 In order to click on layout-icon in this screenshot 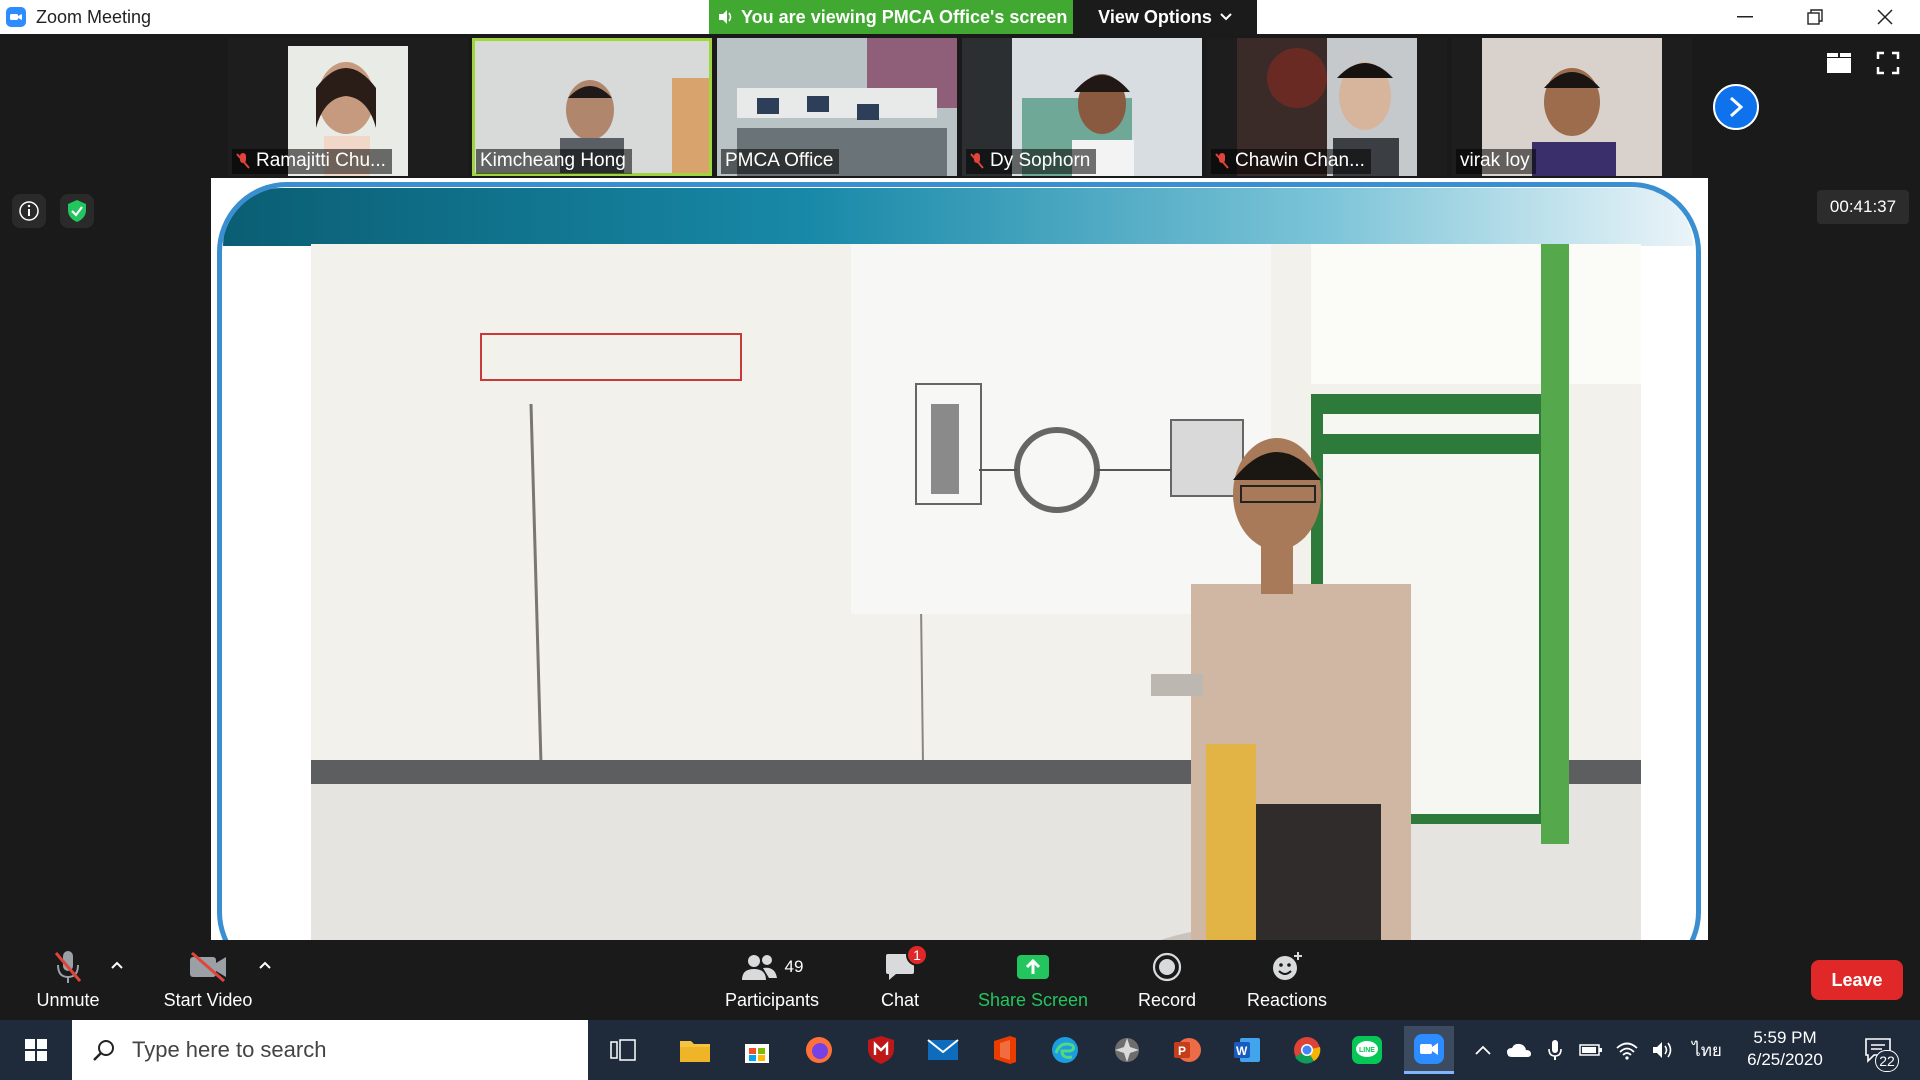, I will do `click(1839, 63)`.